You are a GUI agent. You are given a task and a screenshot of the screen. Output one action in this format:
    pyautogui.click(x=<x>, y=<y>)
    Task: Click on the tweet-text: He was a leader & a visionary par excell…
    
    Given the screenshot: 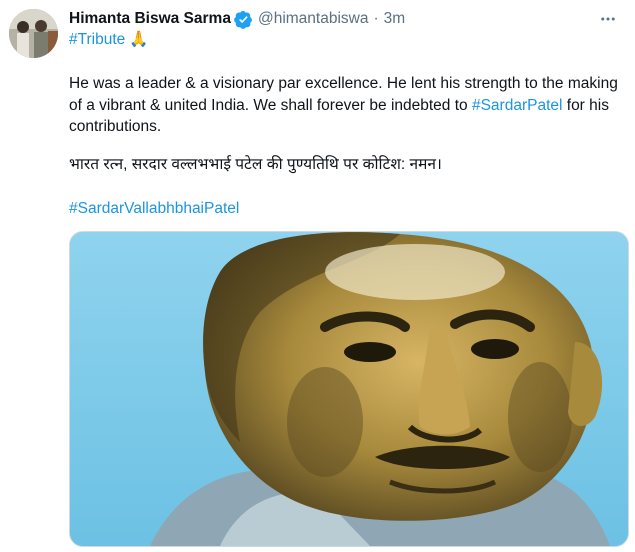 What is the action you would take?
    pyautogui.click(x=347, y=105)
    